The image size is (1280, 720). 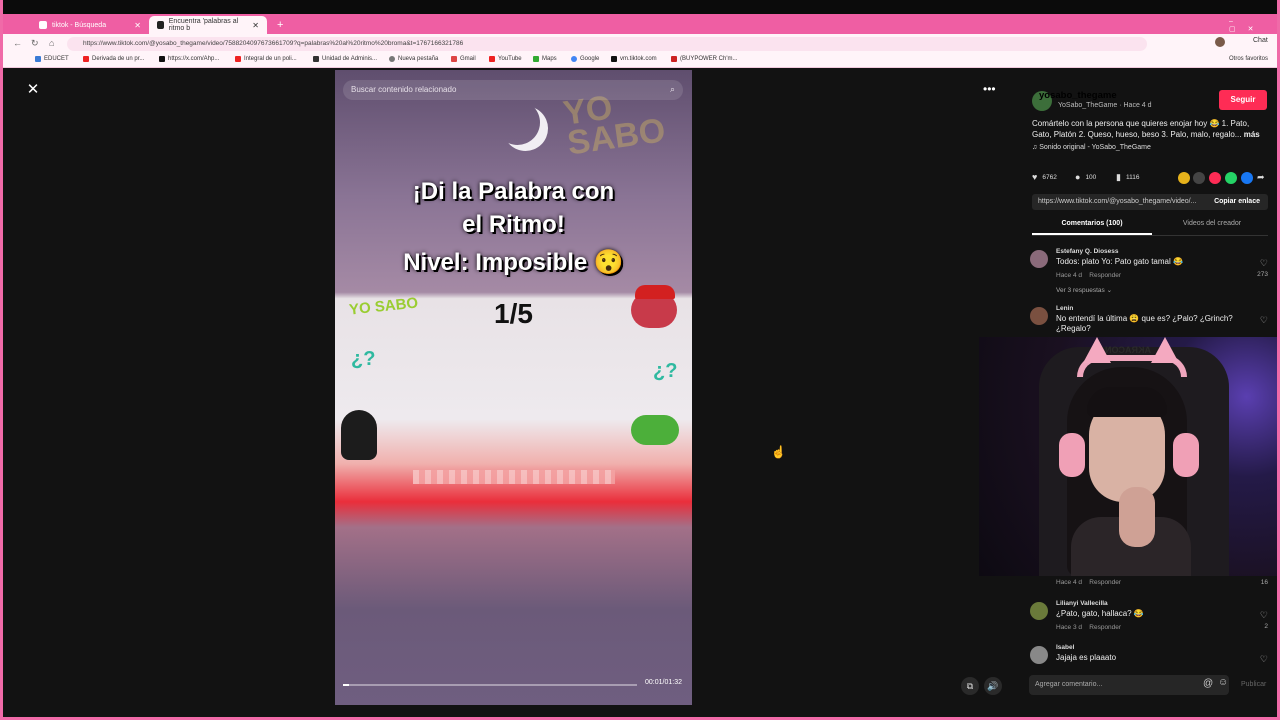 I want to click on related-search-input: Buscar contenido relacionado ⌕, so click(x=513, y=90).